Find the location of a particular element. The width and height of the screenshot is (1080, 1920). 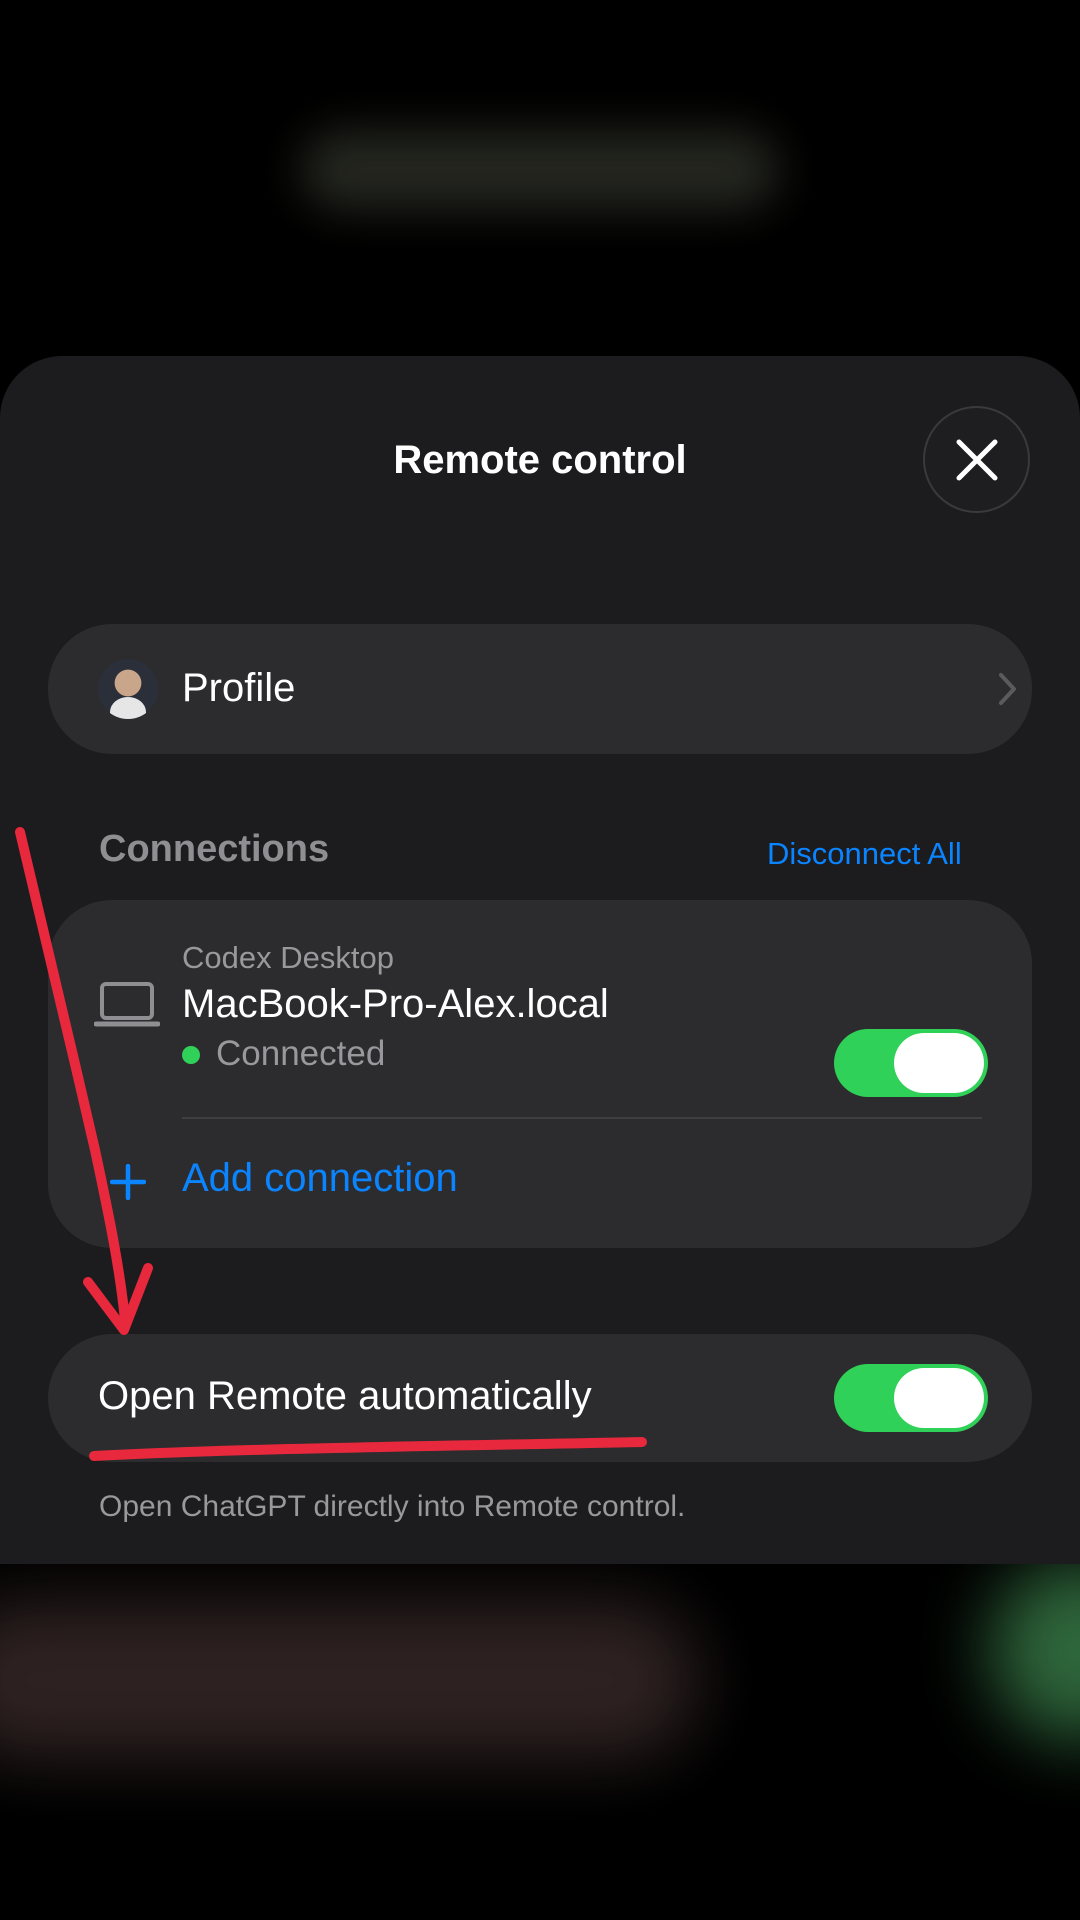

avatar is located at coordinates (128, 689).